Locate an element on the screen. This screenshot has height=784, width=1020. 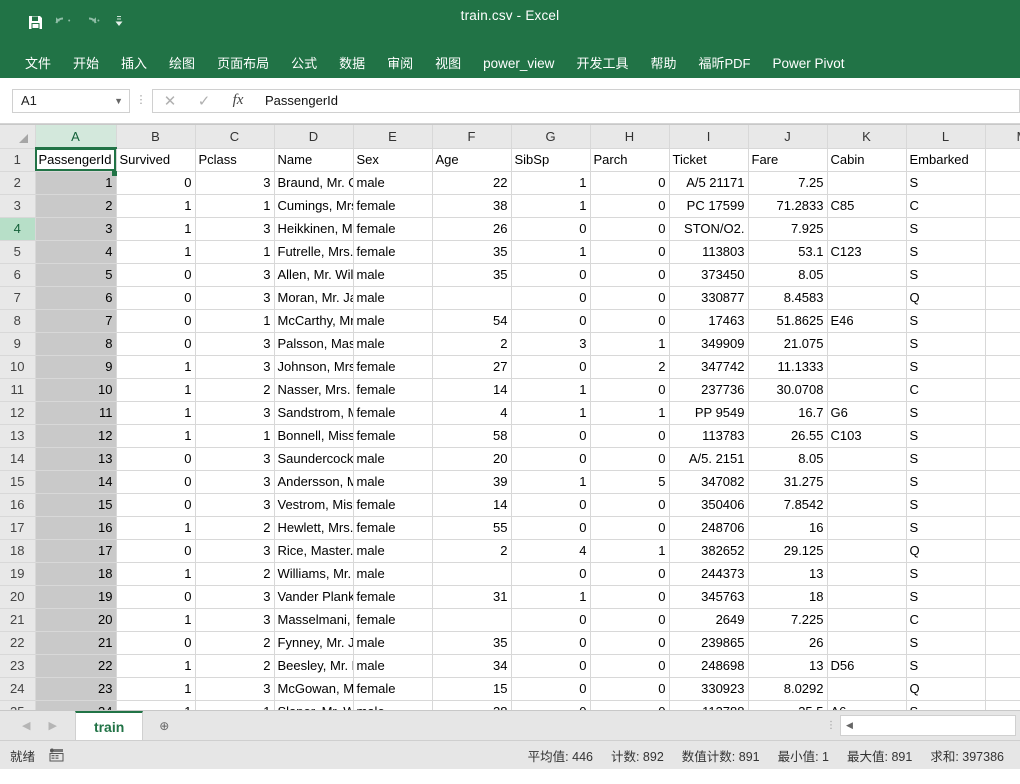
cell-G14: 0 is located at coordinates (551, 459).